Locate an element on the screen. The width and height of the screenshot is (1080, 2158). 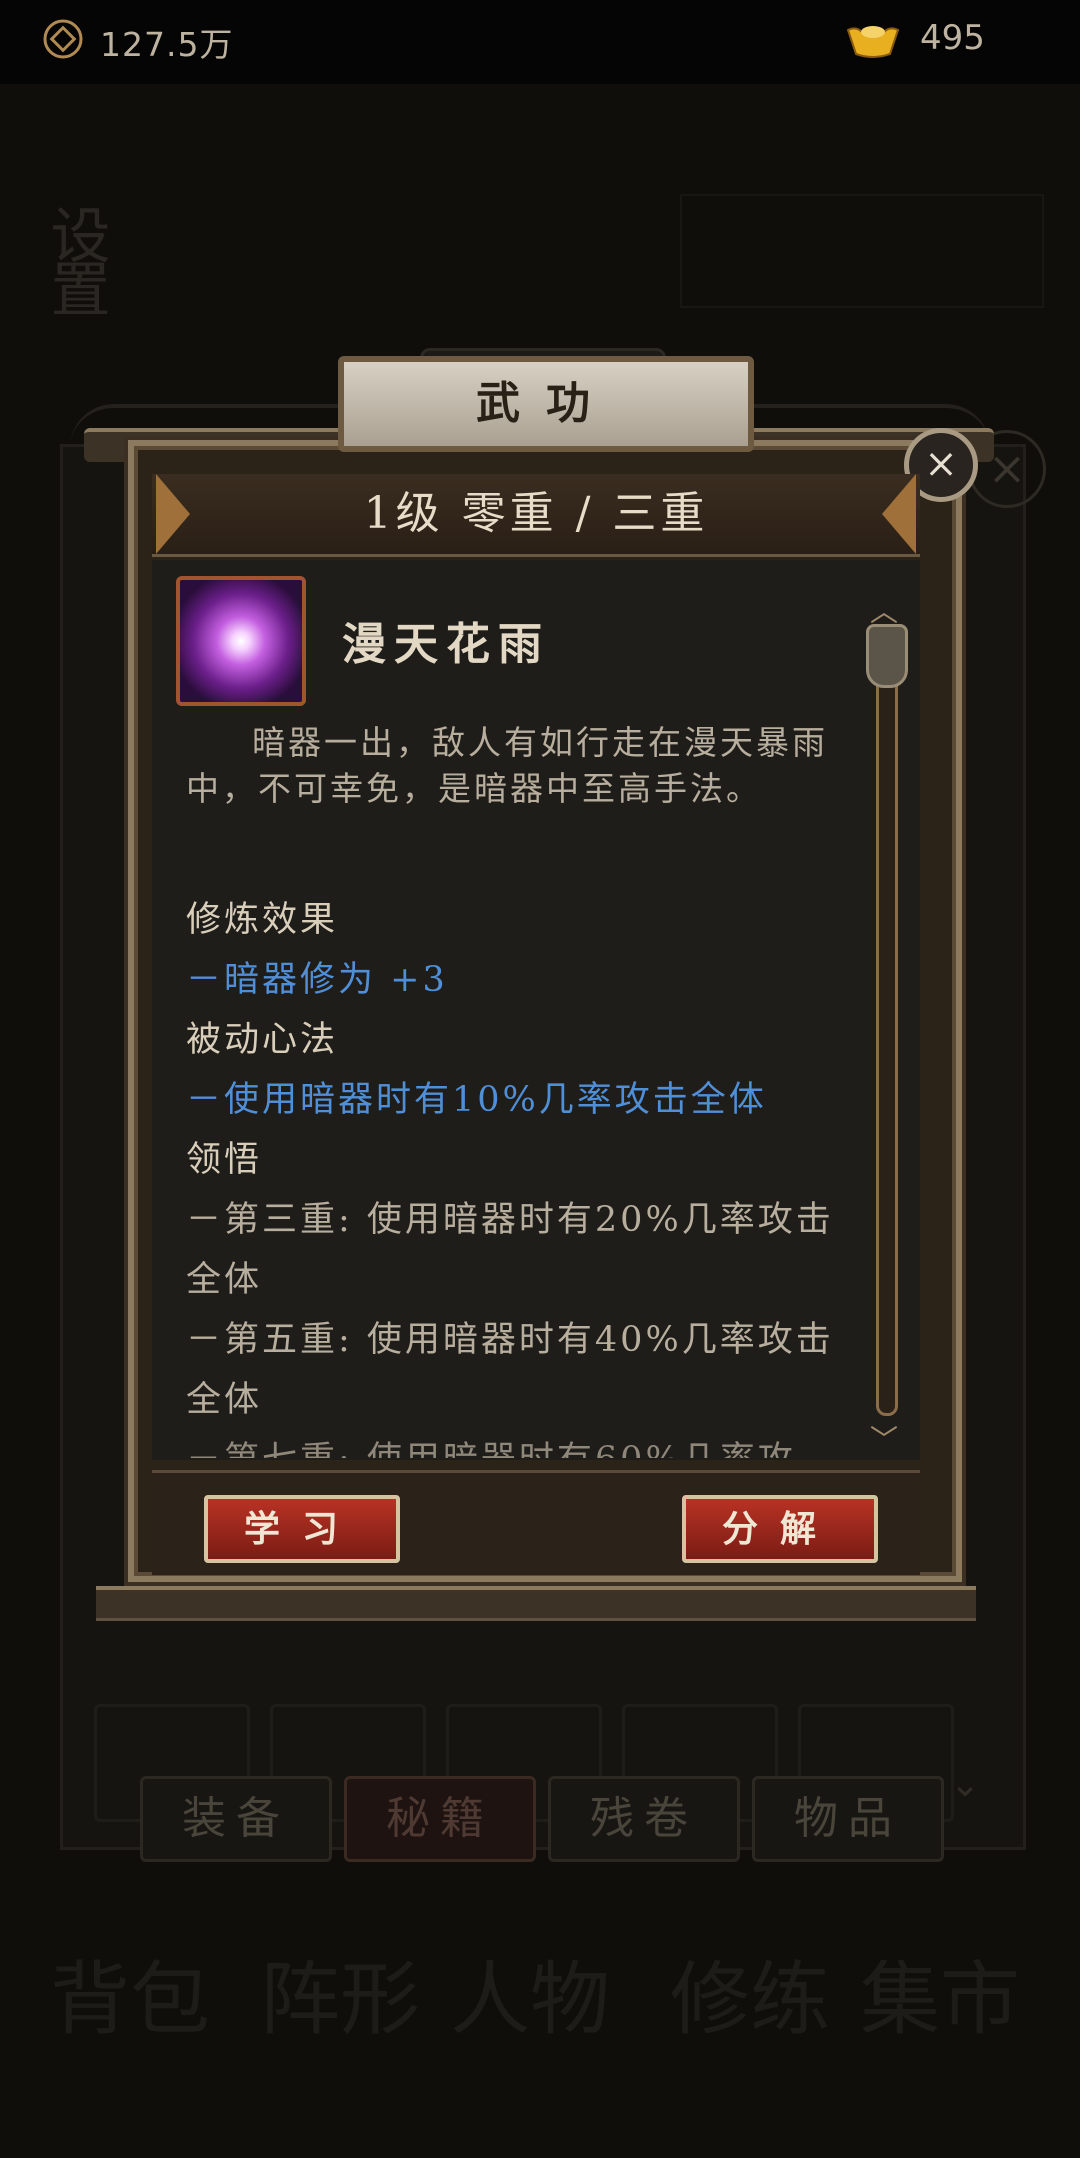
background-decoration is located at coordinates (862, 251).